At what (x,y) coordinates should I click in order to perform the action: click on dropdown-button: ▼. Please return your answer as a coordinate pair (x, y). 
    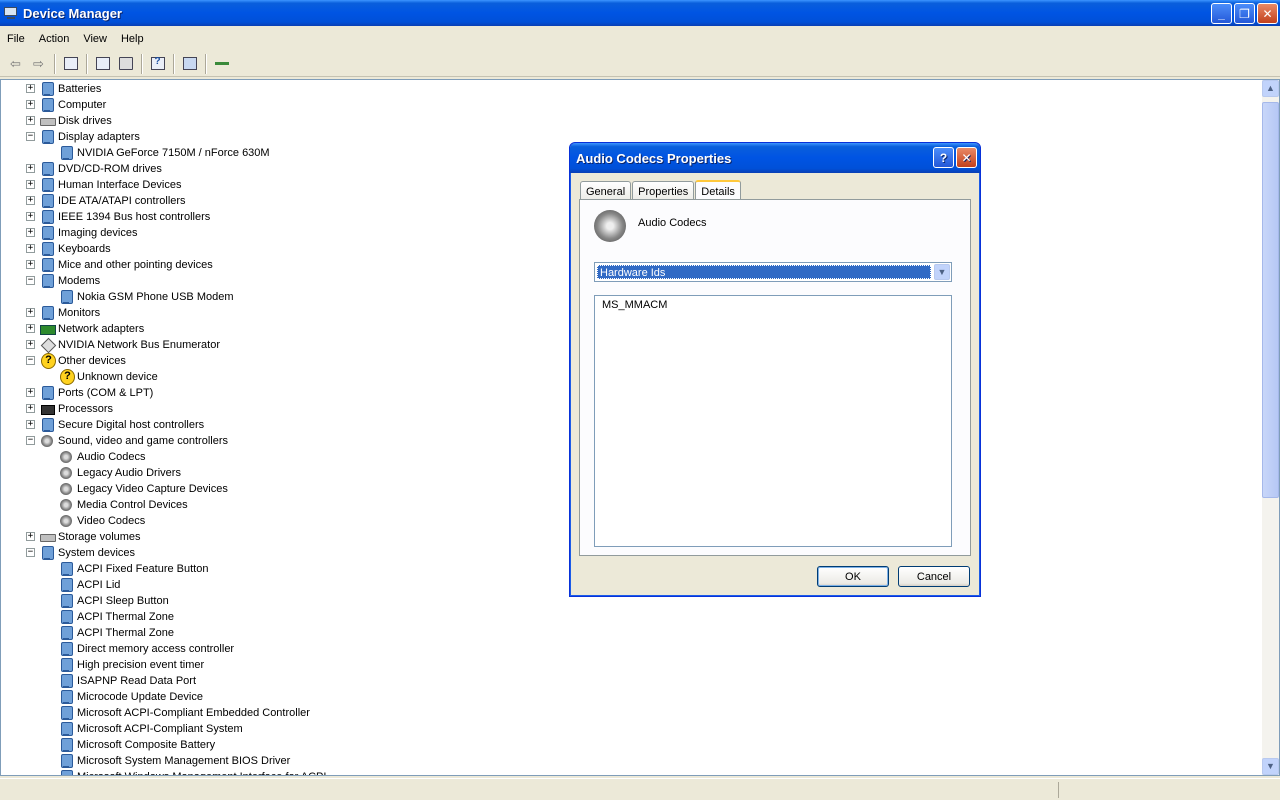
    Looking at the image, I should click on (942, 272).